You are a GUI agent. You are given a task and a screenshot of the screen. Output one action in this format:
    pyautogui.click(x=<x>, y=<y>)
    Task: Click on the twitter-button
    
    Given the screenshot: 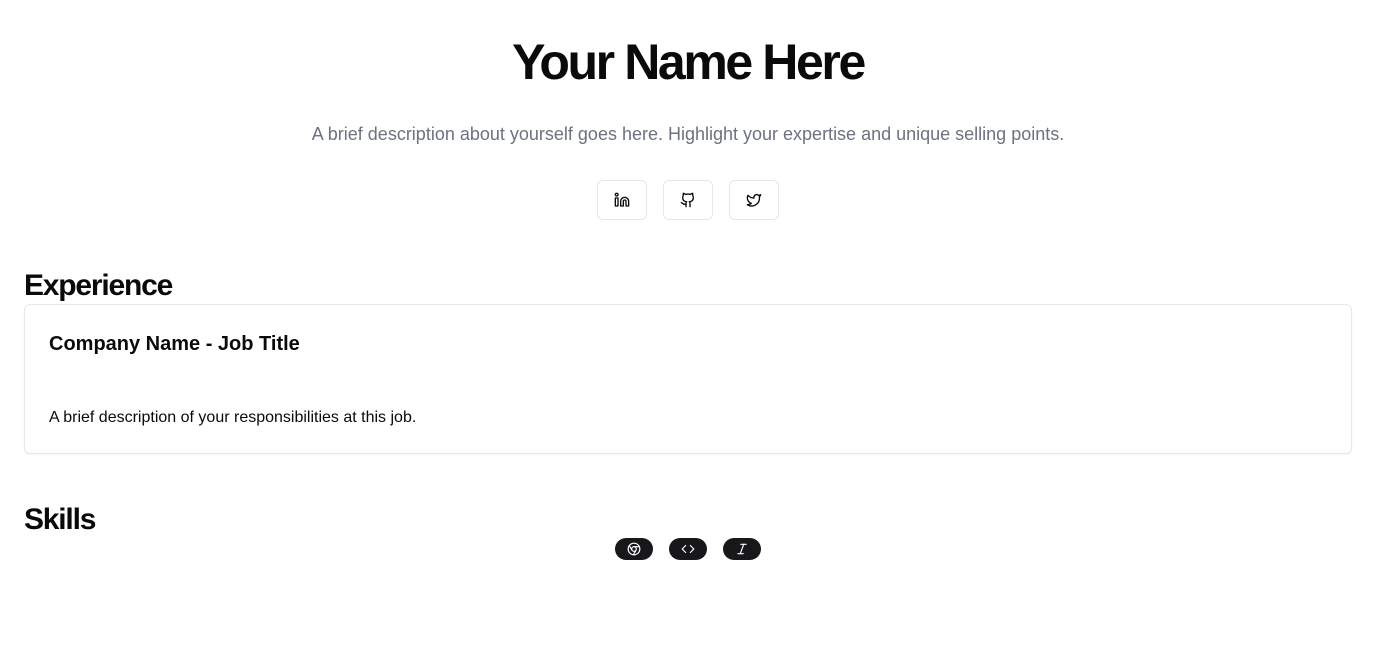 What is the action you would take?
    pyautogui.click(x=754, y=200)
    